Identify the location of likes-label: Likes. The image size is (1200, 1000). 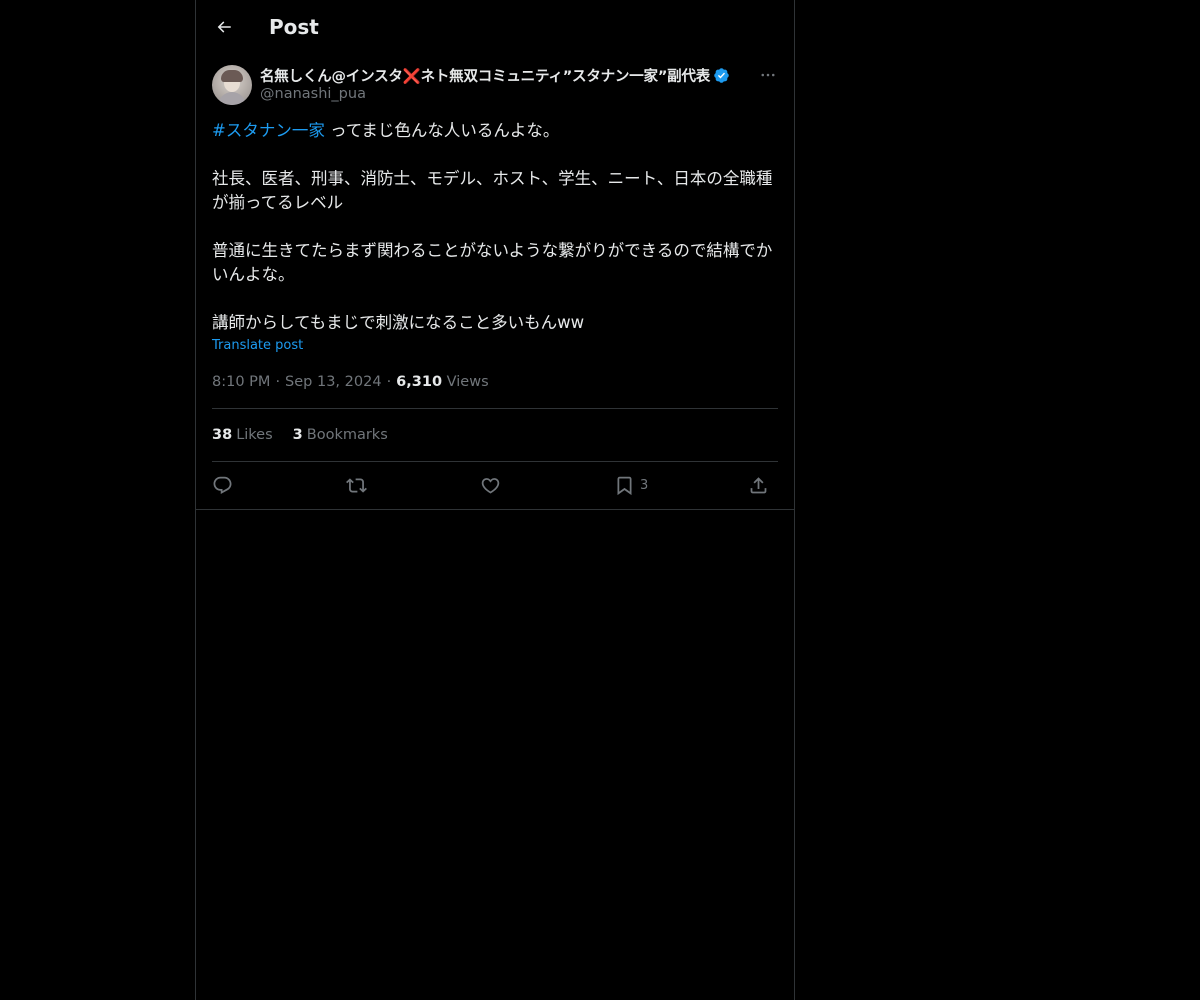
(254, 435).